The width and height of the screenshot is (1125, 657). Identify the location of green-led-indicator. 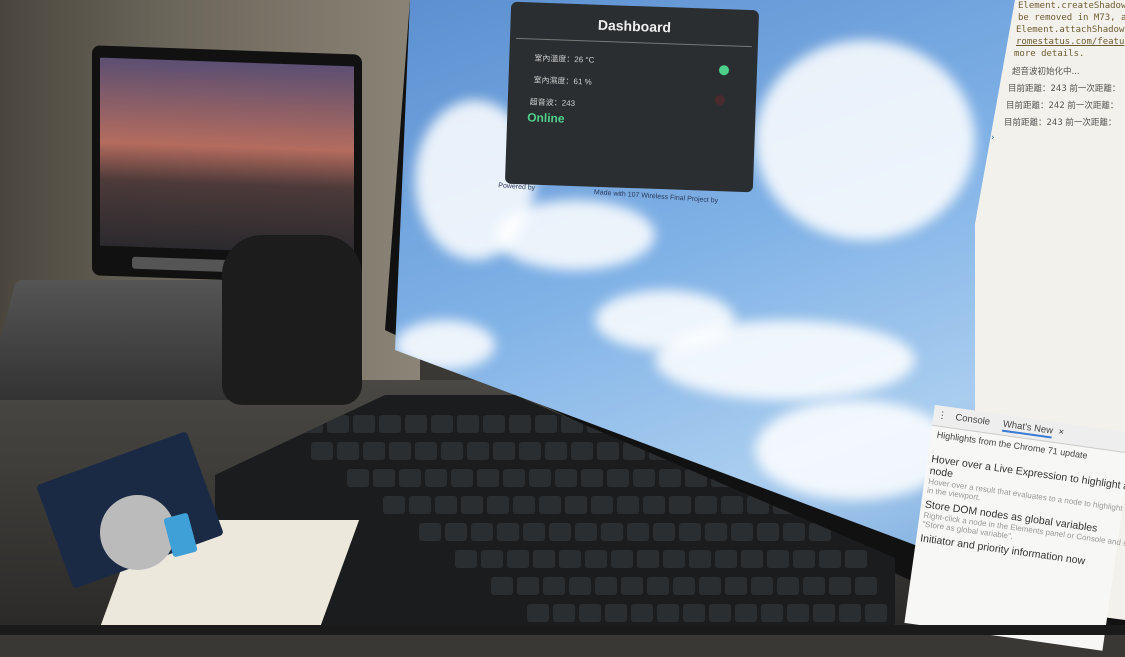
(724, 70).